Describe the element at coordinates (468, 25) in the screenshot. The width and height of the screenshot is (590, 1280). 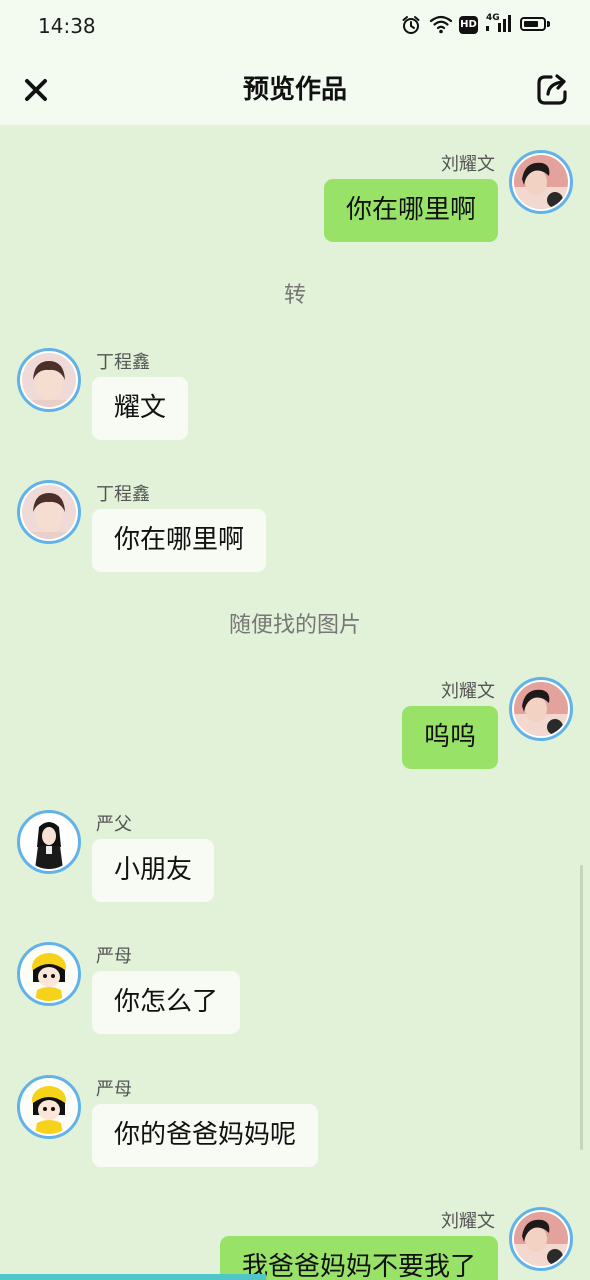
I see `hd-icon: HD` at that location.